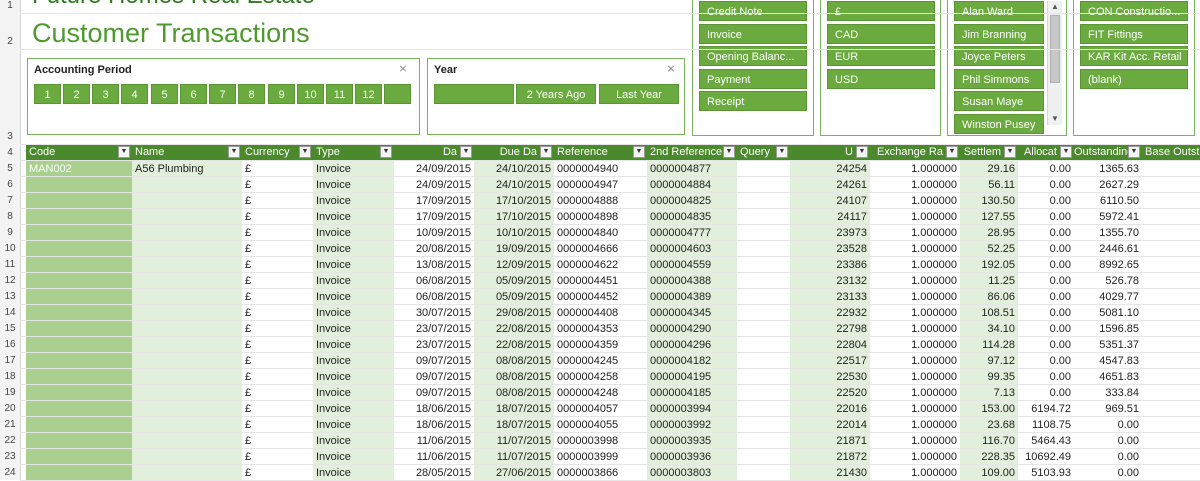 The height and width of the screenshot is (481, 1200). What do you see at coordinates (281, 94) in the screenshot?
I see `period-button-9: 9` at bounding box center [281, 94].